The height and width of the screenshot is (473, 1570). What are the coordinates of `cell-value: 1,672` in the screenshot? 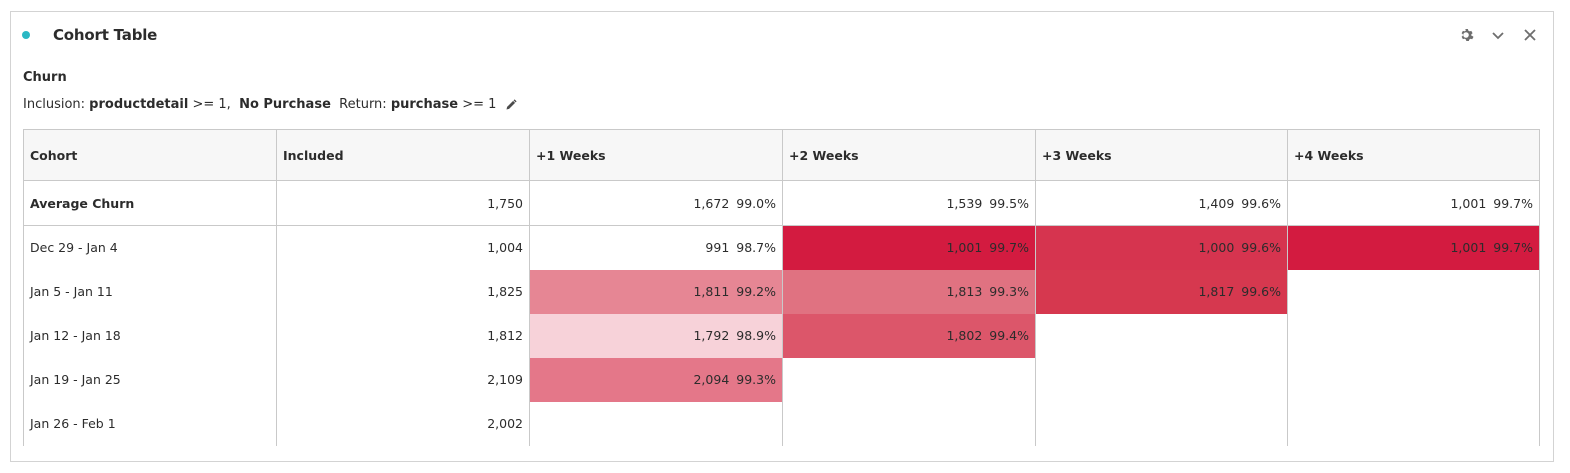 It's located at (711, 203).